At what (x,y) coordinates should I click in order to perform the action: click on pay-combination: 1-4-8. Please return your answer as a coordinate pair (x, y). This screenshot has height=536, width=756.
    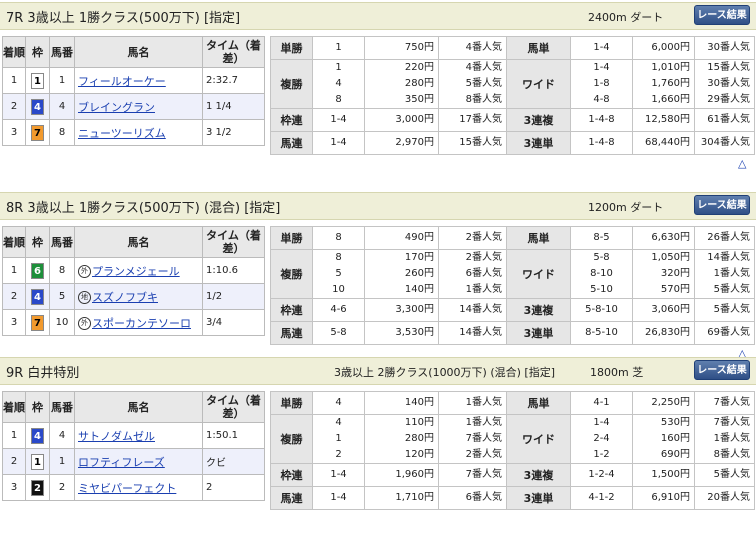
    Looking at the image, I should click on (601, 120).